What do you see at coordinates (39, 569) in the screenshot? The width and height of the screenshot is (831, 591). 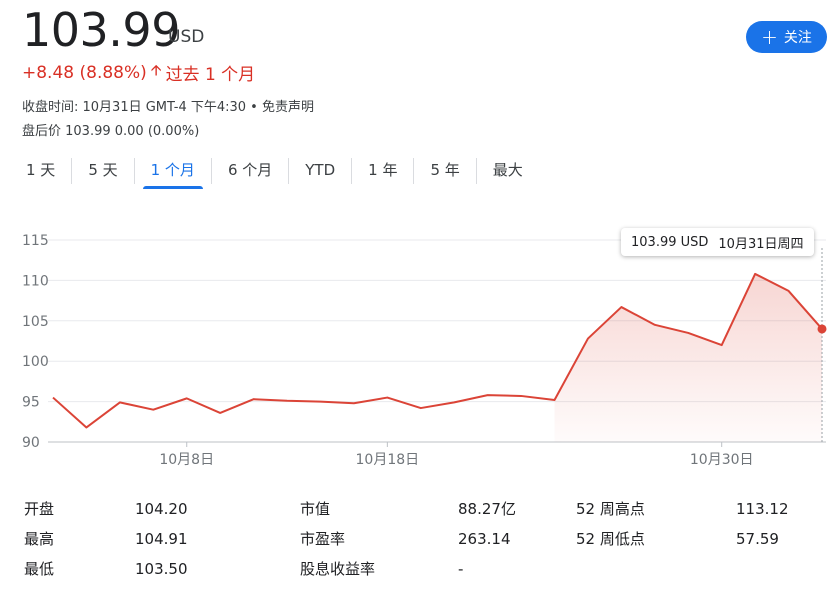 I see `stat-label-low: 最低` at bounding box center [39, 569].